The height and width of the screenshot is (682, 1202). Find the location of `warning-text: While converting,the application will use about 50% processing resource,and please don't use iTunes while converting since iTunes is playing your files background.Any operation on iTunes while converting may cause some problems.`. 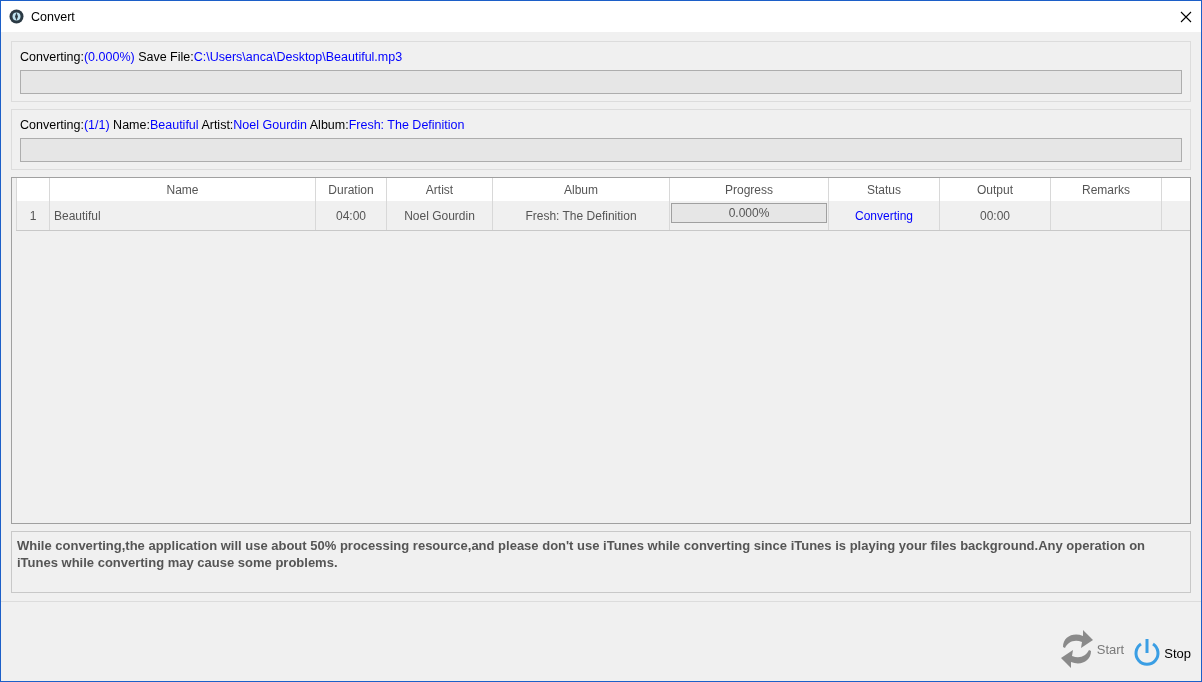

warning-text: While converting,the application will use about 50% processing resource,and please don't use iTunes while converting since iTunes is playing your files background.Any operation on iTunes while converting may cause some problems. is located at coordinates (601, 562).